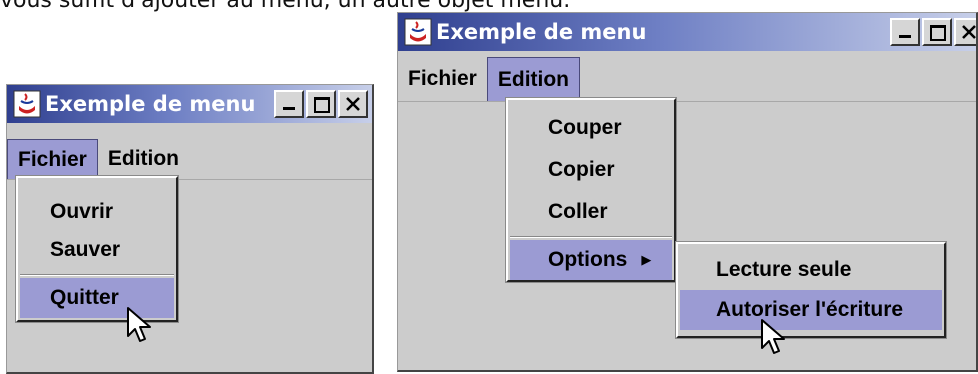  Describe the element at coordinates (97, 212) in the screenshot. I see `menu-item-ouvrir: Ouvrir` at that location.